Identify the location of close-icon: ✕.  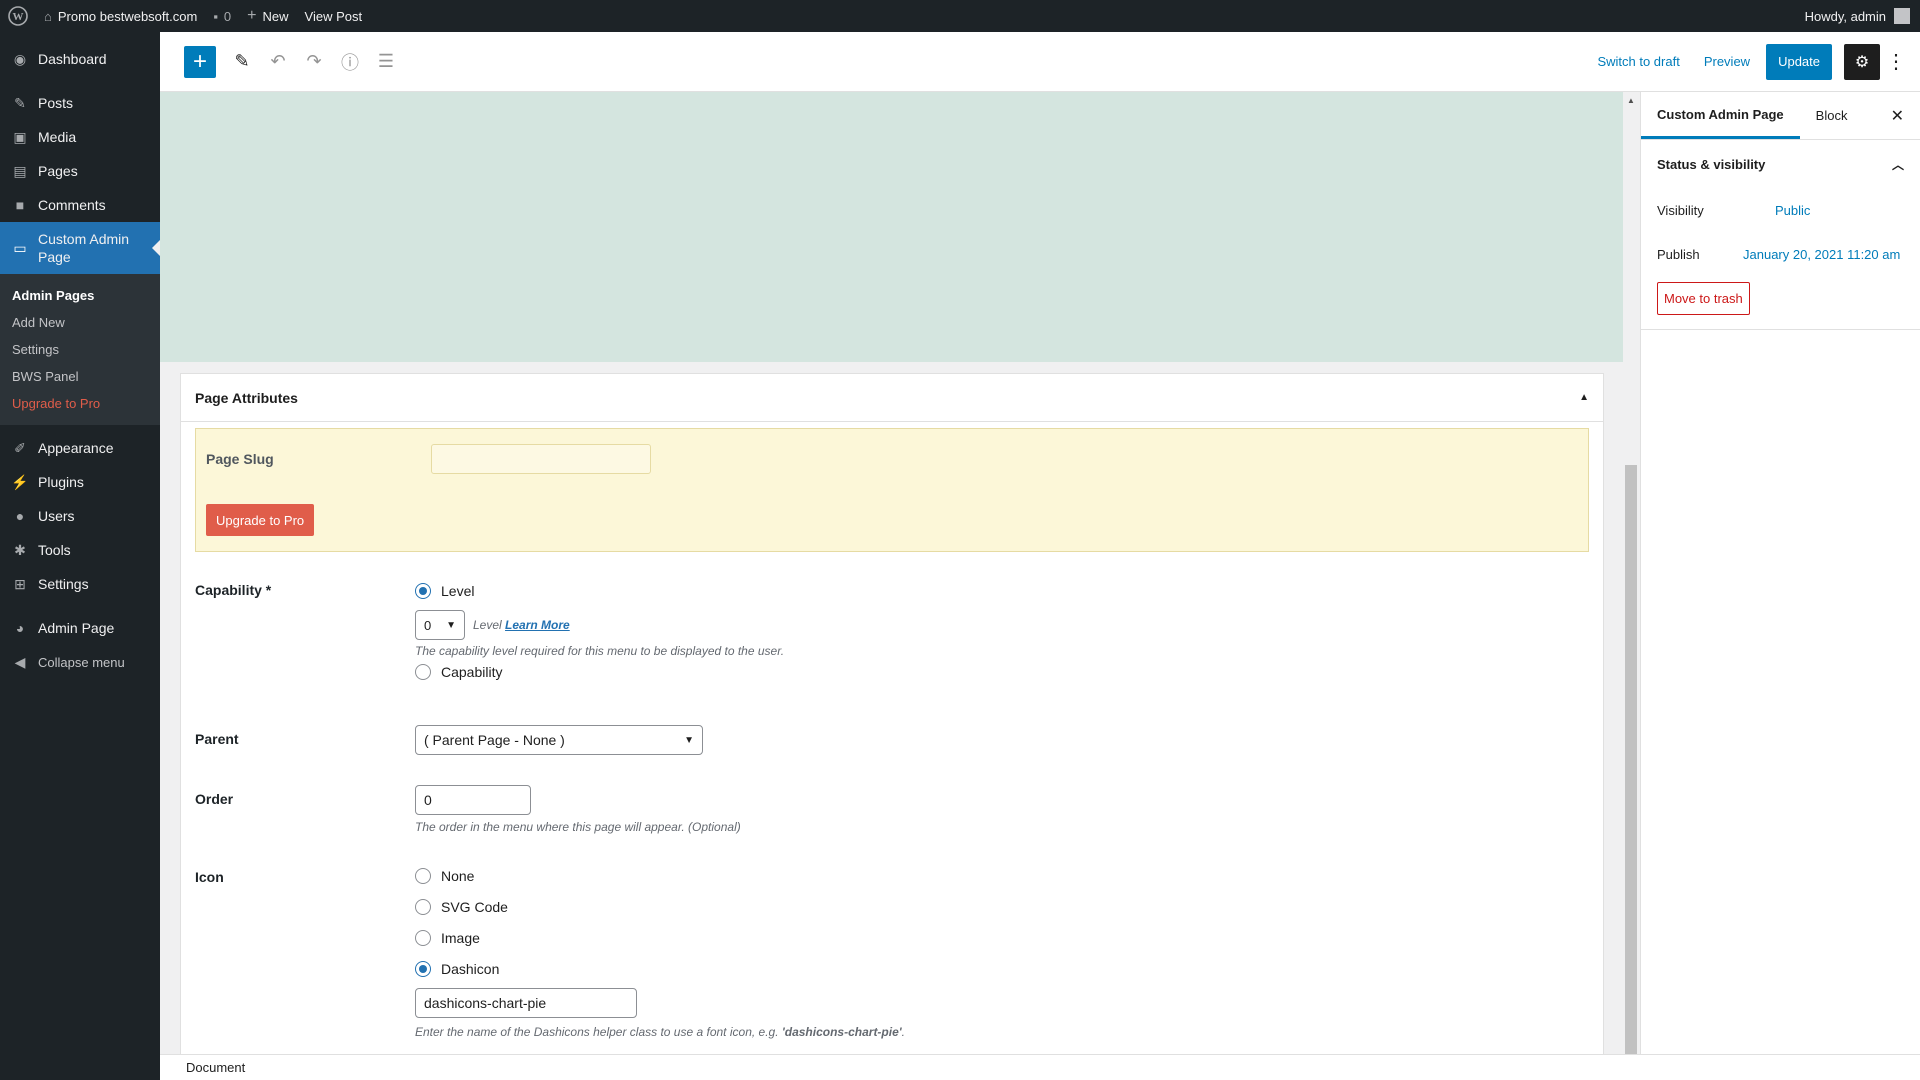
(1897, 116).